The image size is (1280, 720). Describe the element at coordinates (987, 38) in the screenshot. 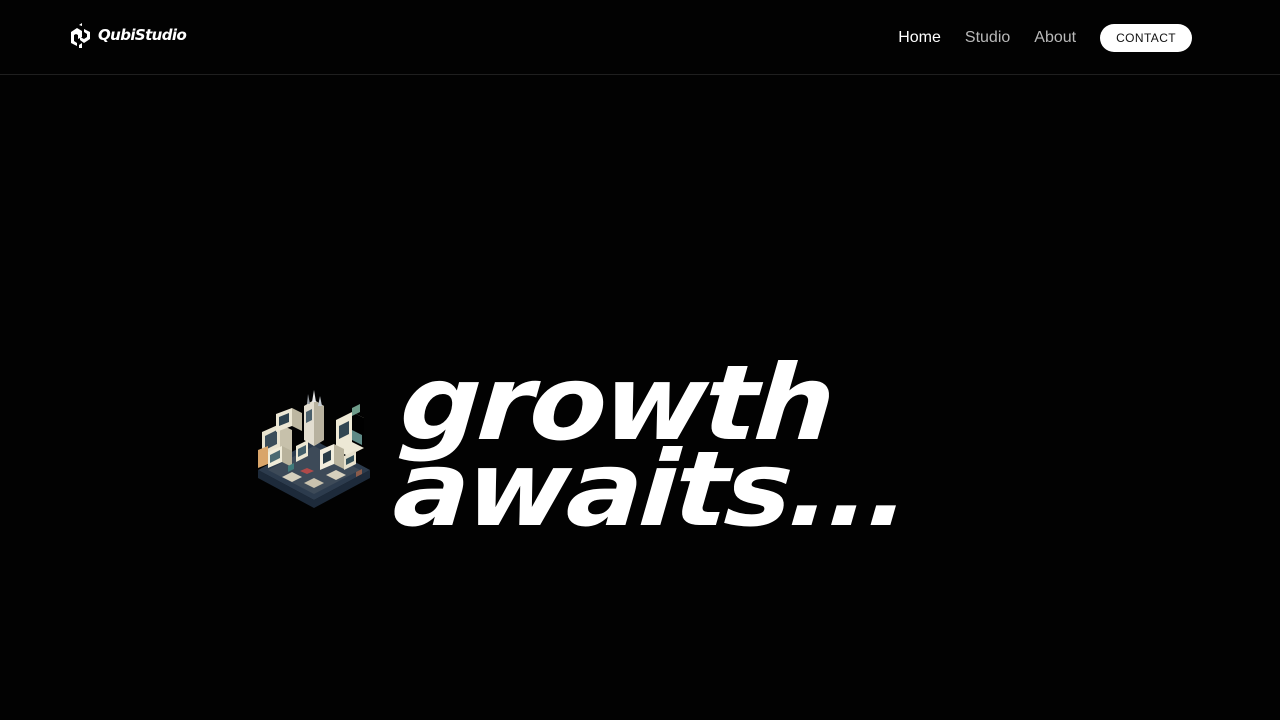

I see `nav-studio: Studio` at that location.